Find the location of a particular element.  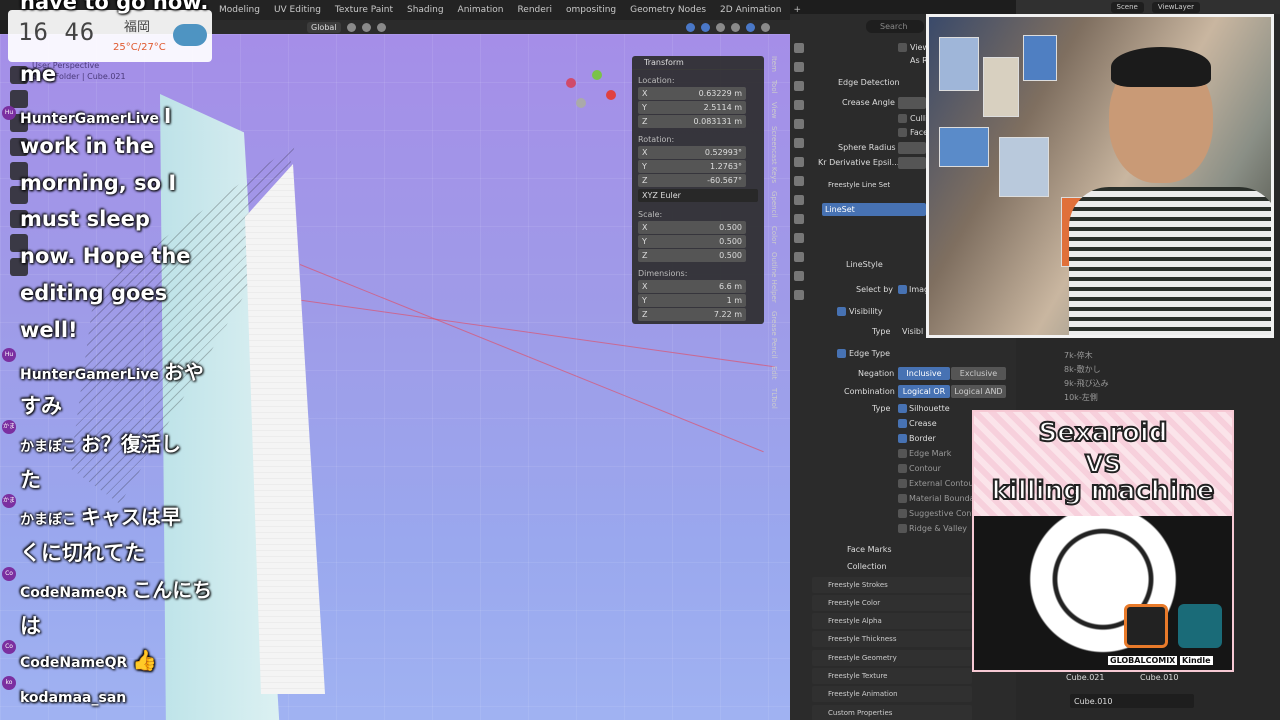

silhouette-checkbox is located at coordinates (902, 408).